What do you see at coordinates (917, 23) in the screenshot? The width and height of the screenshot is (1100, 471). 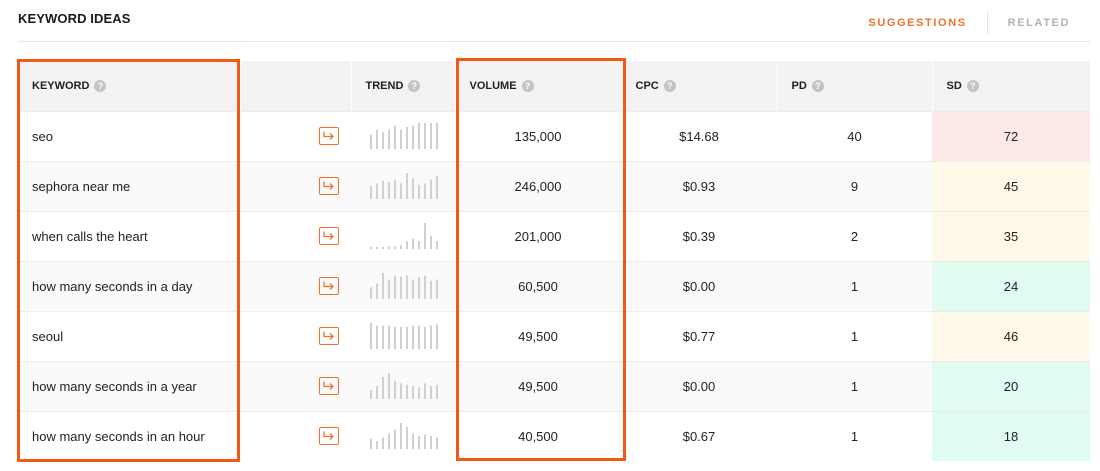 I see `tab-suggestions: SUGGESTIONS` at bounding box center [917, 23].